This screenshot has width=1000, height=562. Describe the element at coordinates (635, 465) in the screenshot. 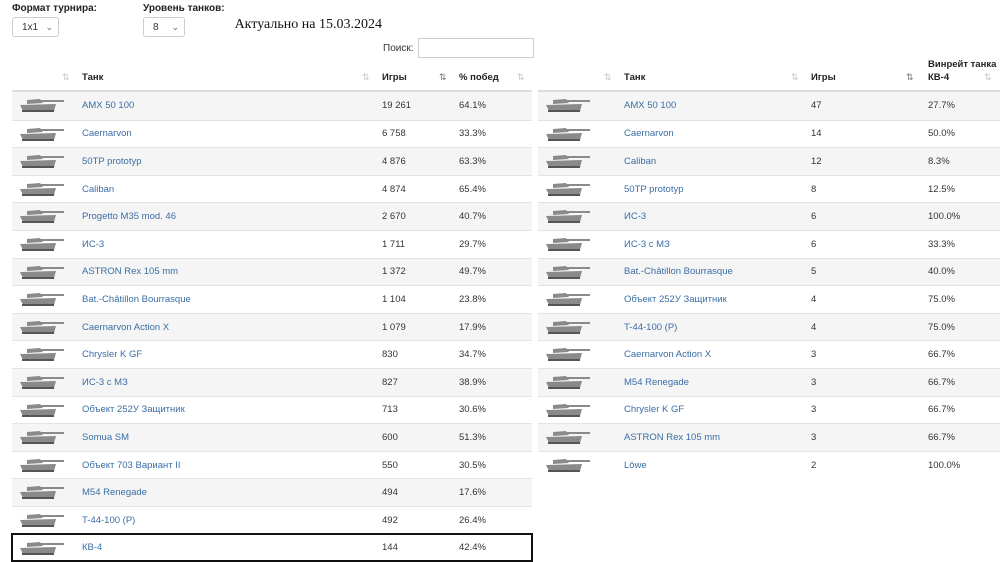

I see `tank-name-link: Löwe` at that location.